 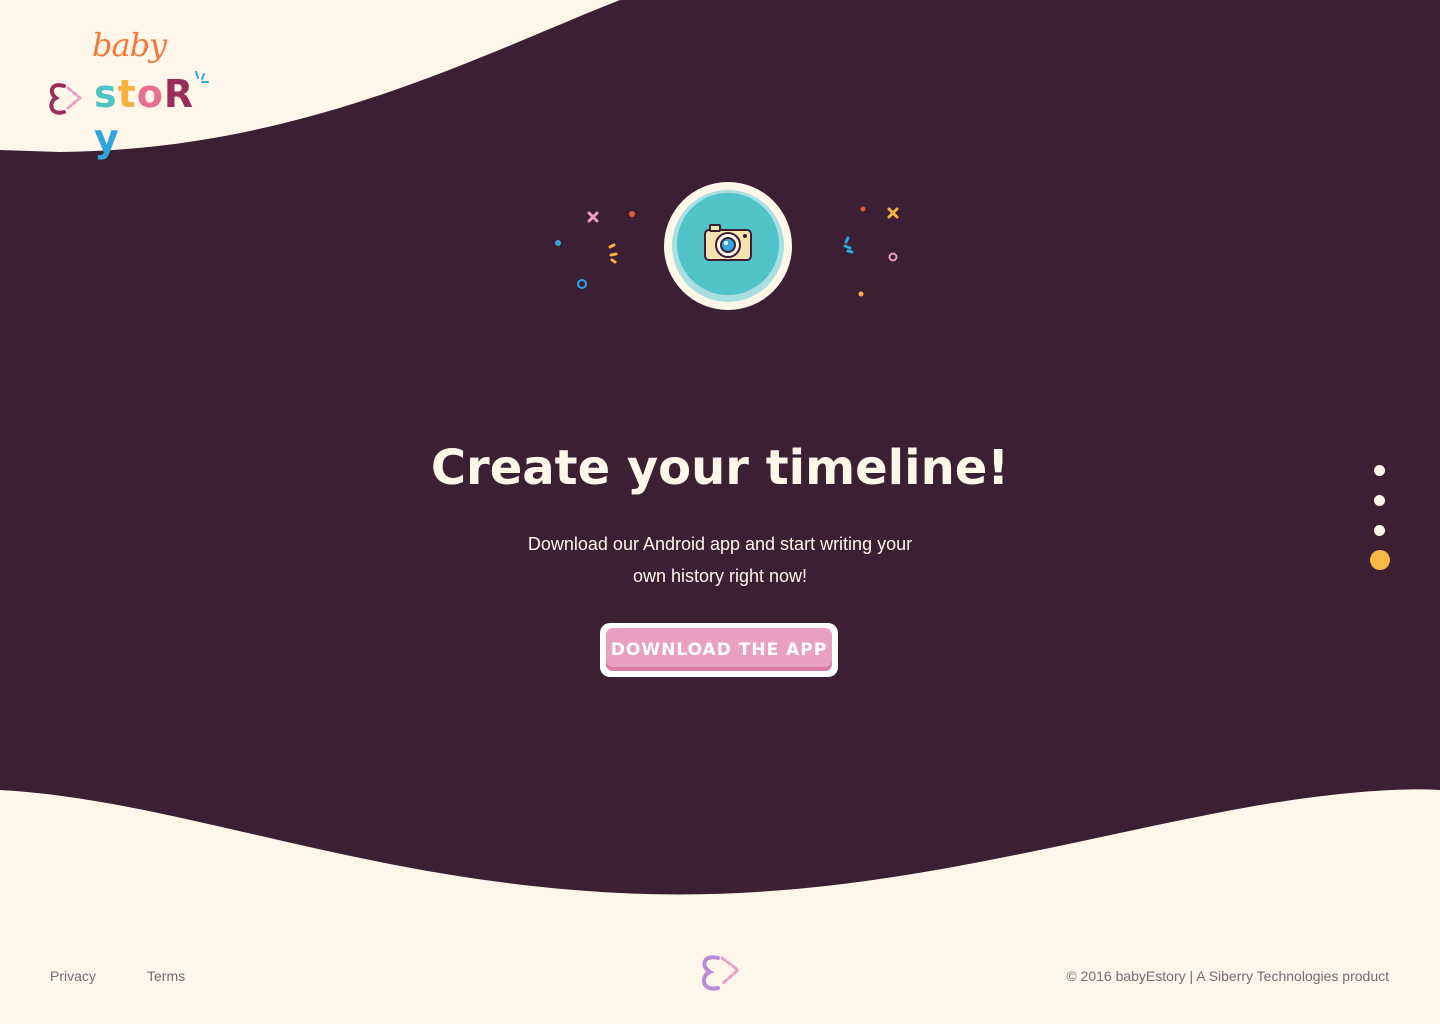 What do you see at coordinates (720, 576) in the screenshot?
I see `hero-subtitle-line2: own history right now!` at bounding box center [720, 576].